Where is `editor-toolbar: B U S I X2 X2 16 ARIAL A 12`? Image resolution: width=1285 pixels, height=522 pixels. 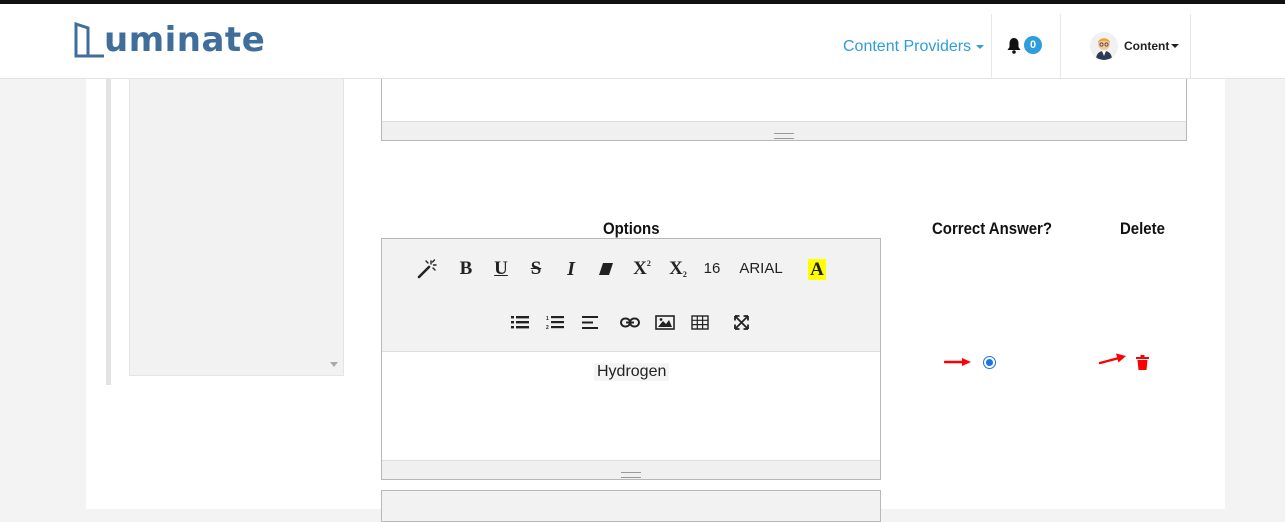
editor-toolbar: B U S I X2 X2 16 ARIAL A 12 is located at coordinates (631, 295).